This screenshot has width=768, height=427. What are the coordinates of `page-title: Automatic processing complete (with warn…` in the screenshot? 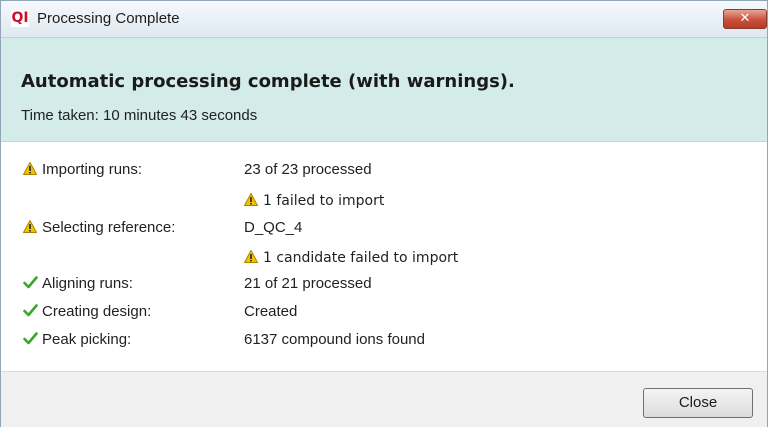 It's located at (268, 81).